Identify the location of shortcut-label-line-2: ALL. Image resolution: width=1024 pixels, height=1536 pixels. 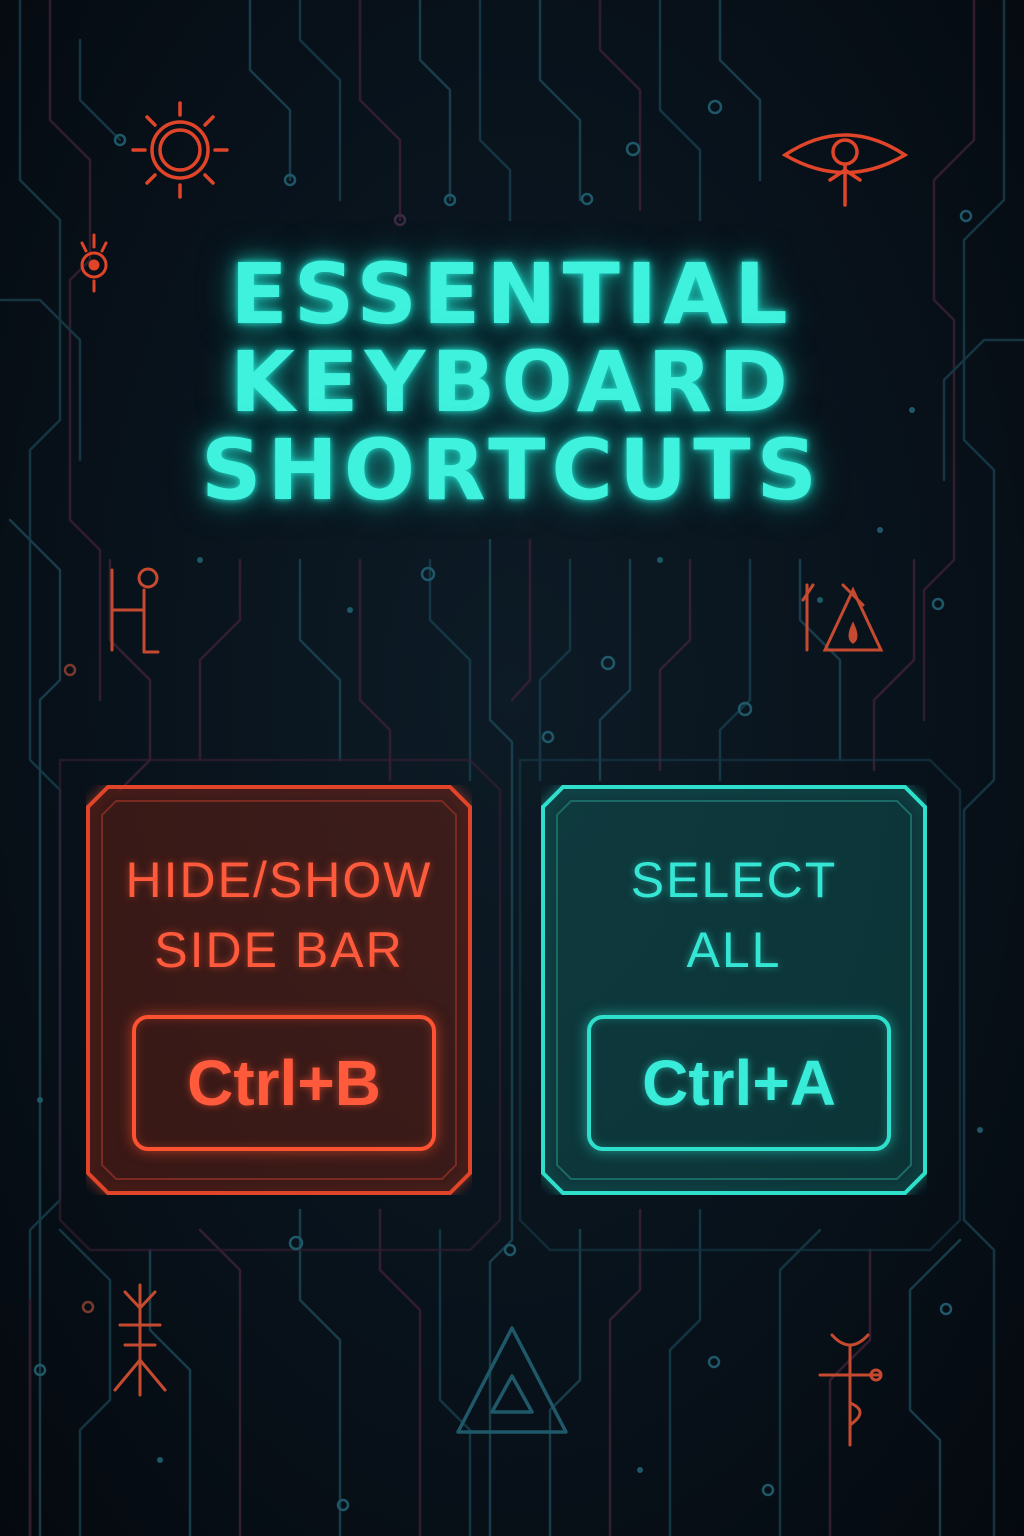
(734, 950).